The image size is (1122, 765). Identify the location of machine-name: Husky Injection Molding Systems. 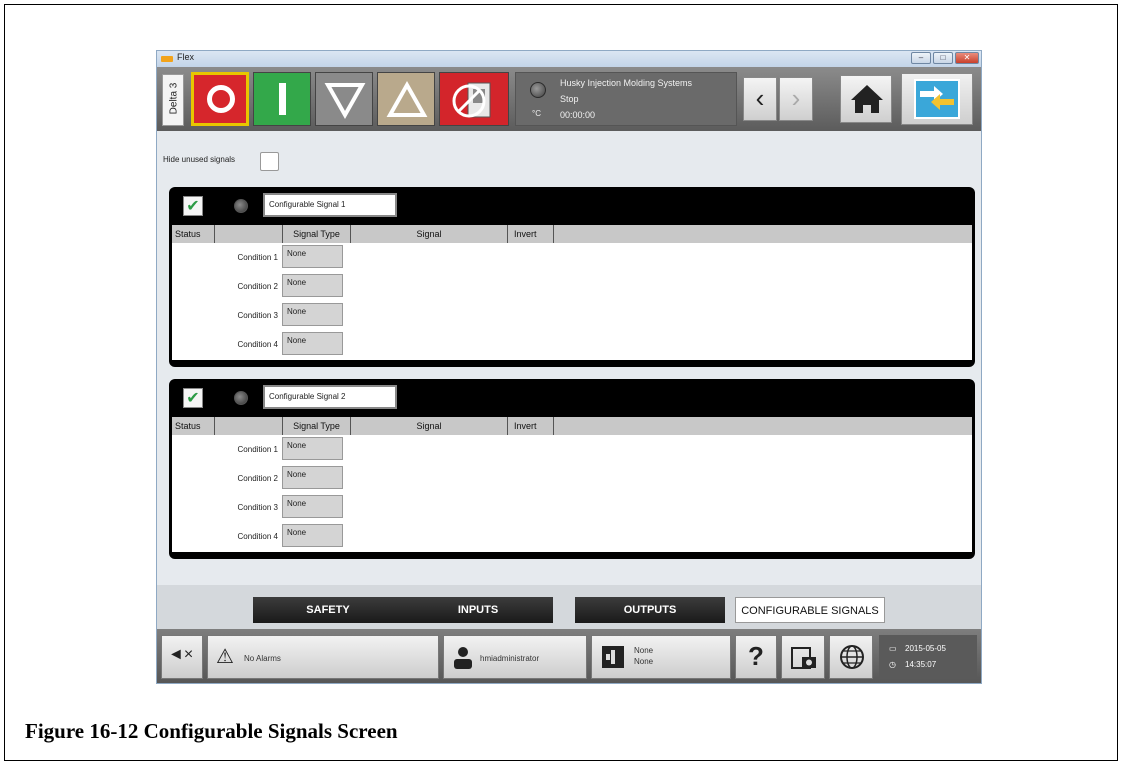
(626, 83).